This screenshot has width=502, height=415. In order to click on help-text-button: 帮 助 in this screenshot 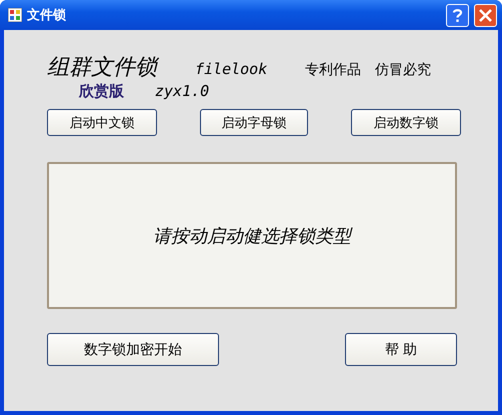, I will do `click(401, 349)`.